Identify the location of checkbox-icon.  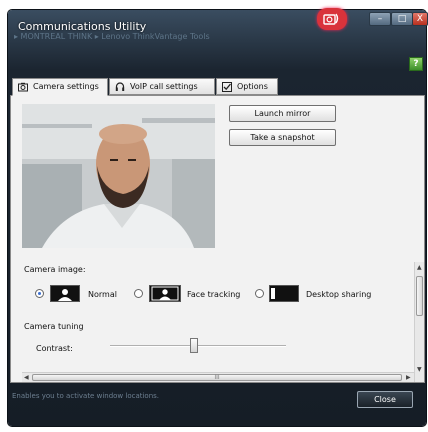
(227, 87).